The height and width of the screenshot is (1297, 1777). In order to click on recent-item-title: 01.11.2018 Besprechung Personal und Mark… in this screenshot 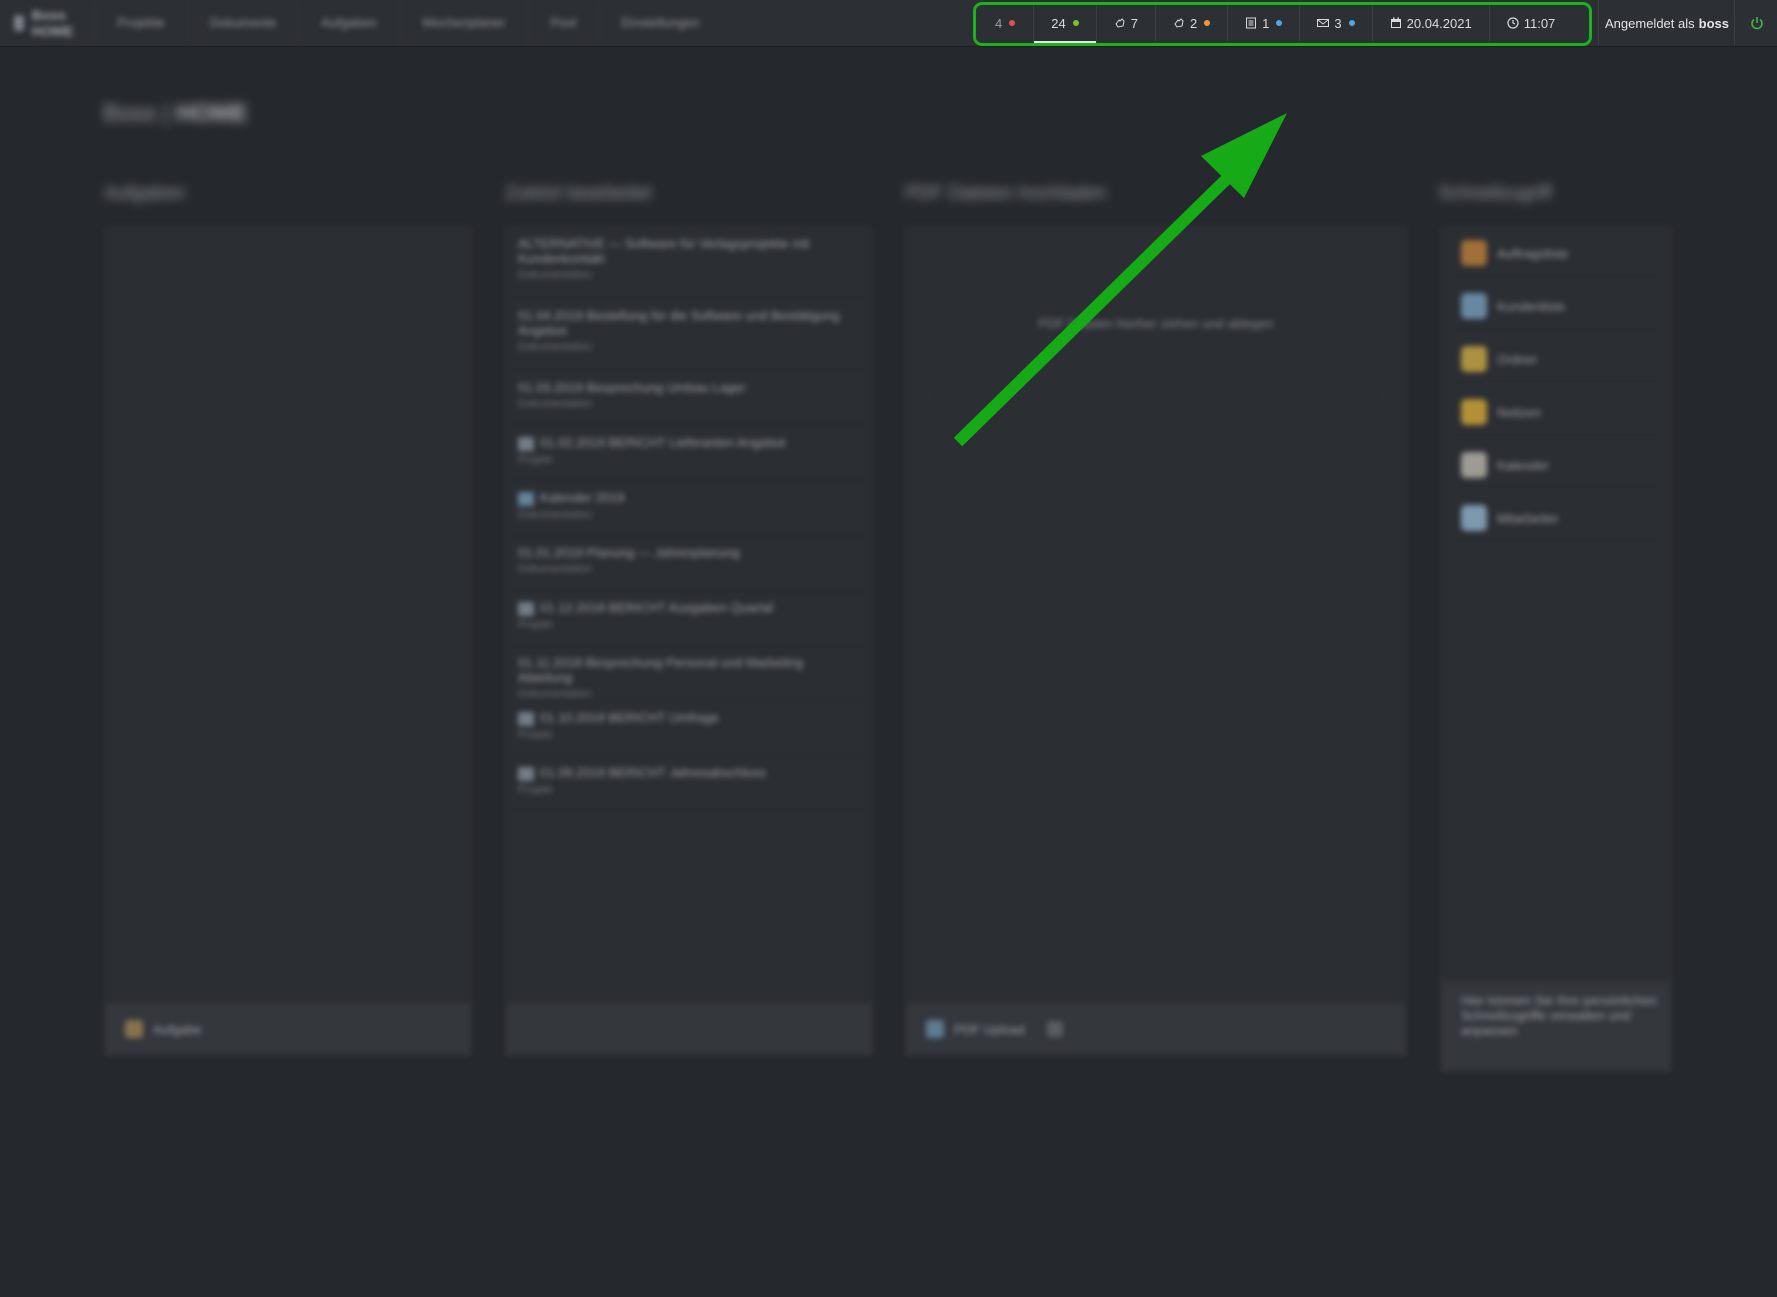, I will do `click(661, 670)`.